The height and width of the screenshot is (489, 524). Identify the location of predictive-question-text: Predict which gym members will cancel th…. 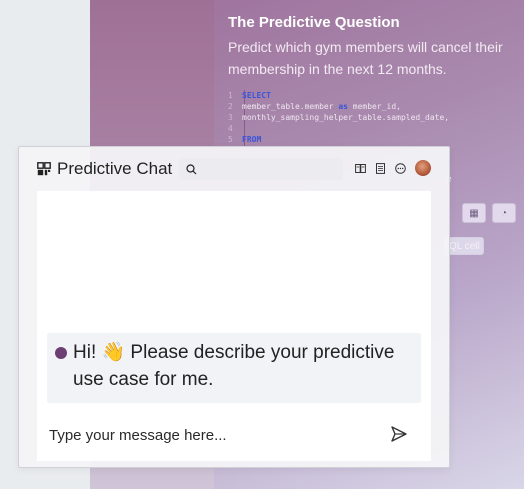
(365, 58).